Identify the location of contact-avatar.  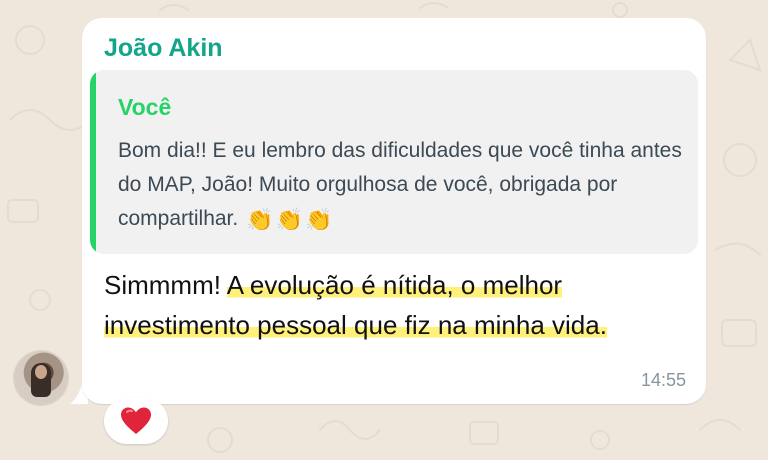
(41, 378).